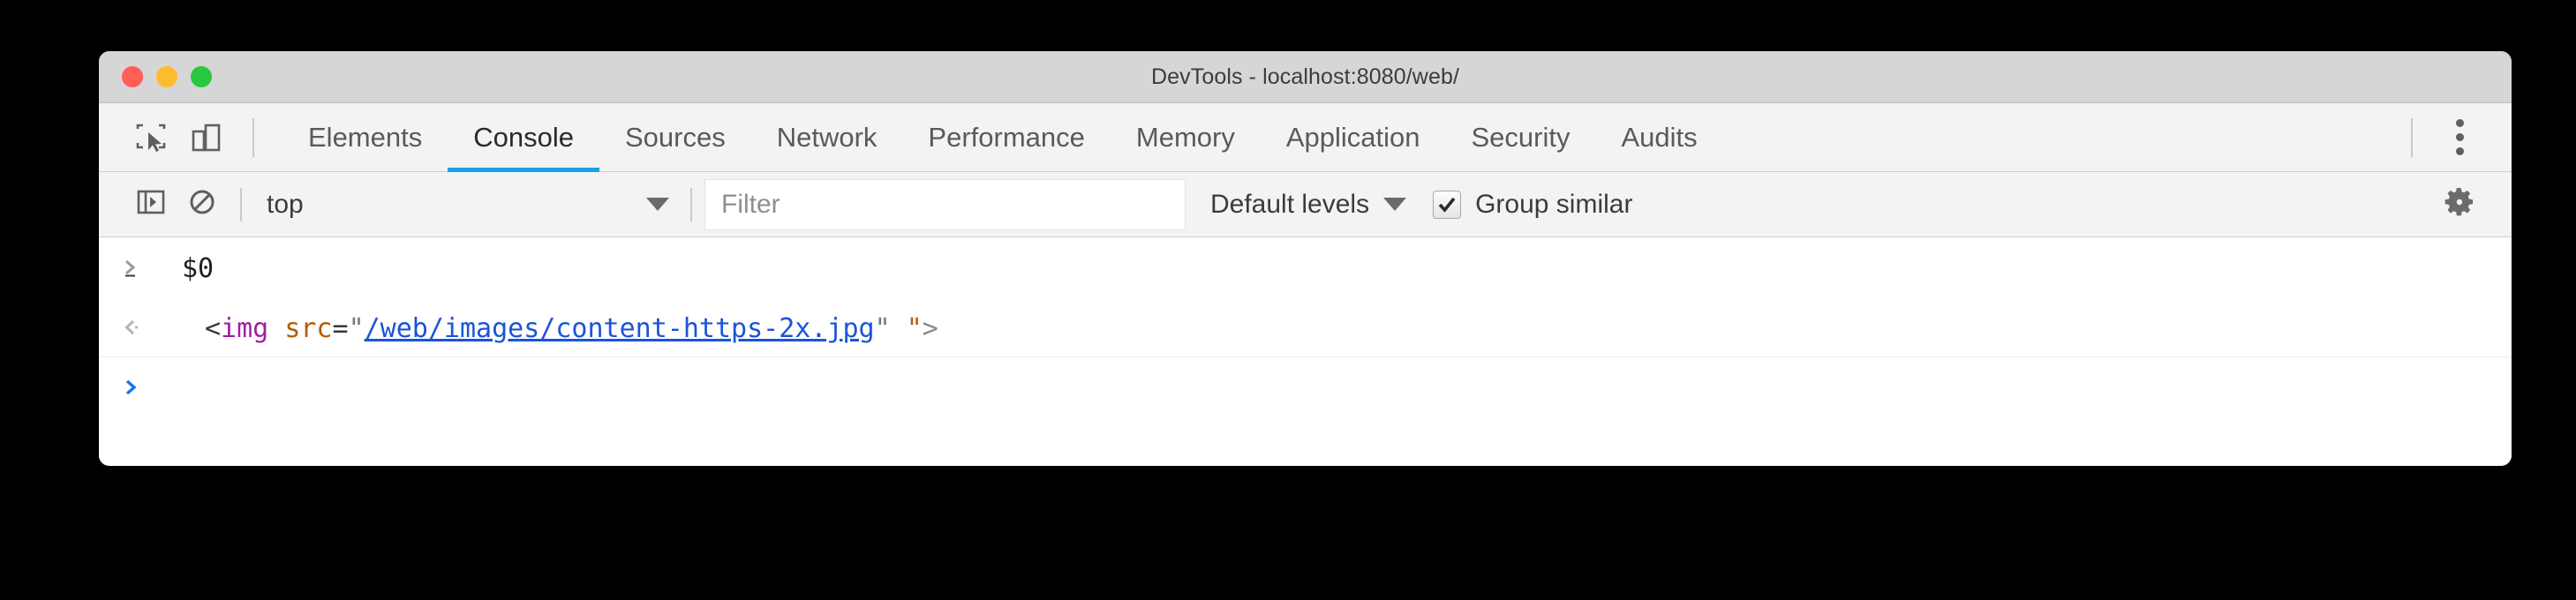 The image size is (2576, 600). I want to click on clear-console-button, so click(203, 204).